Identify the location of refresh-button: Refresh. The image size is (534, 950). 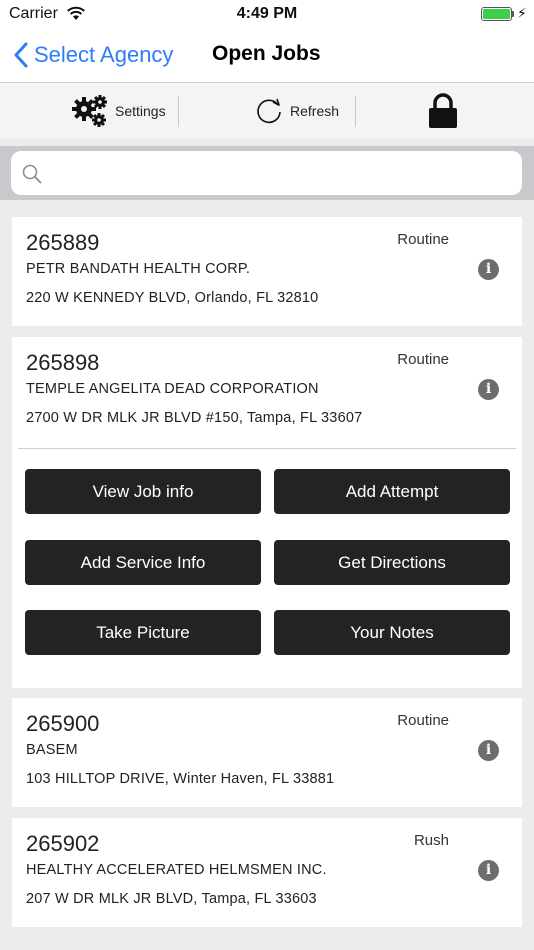
(296, 111).